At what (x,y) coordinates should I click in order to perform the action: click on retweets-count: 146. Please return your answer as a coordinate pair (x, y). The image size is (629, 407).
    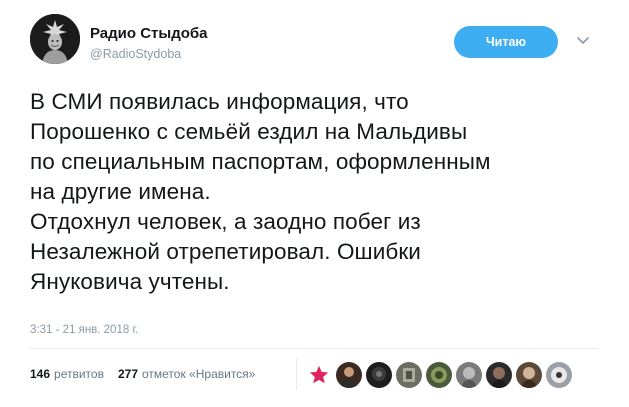
    Looking at the image, I should click on (40, 374).